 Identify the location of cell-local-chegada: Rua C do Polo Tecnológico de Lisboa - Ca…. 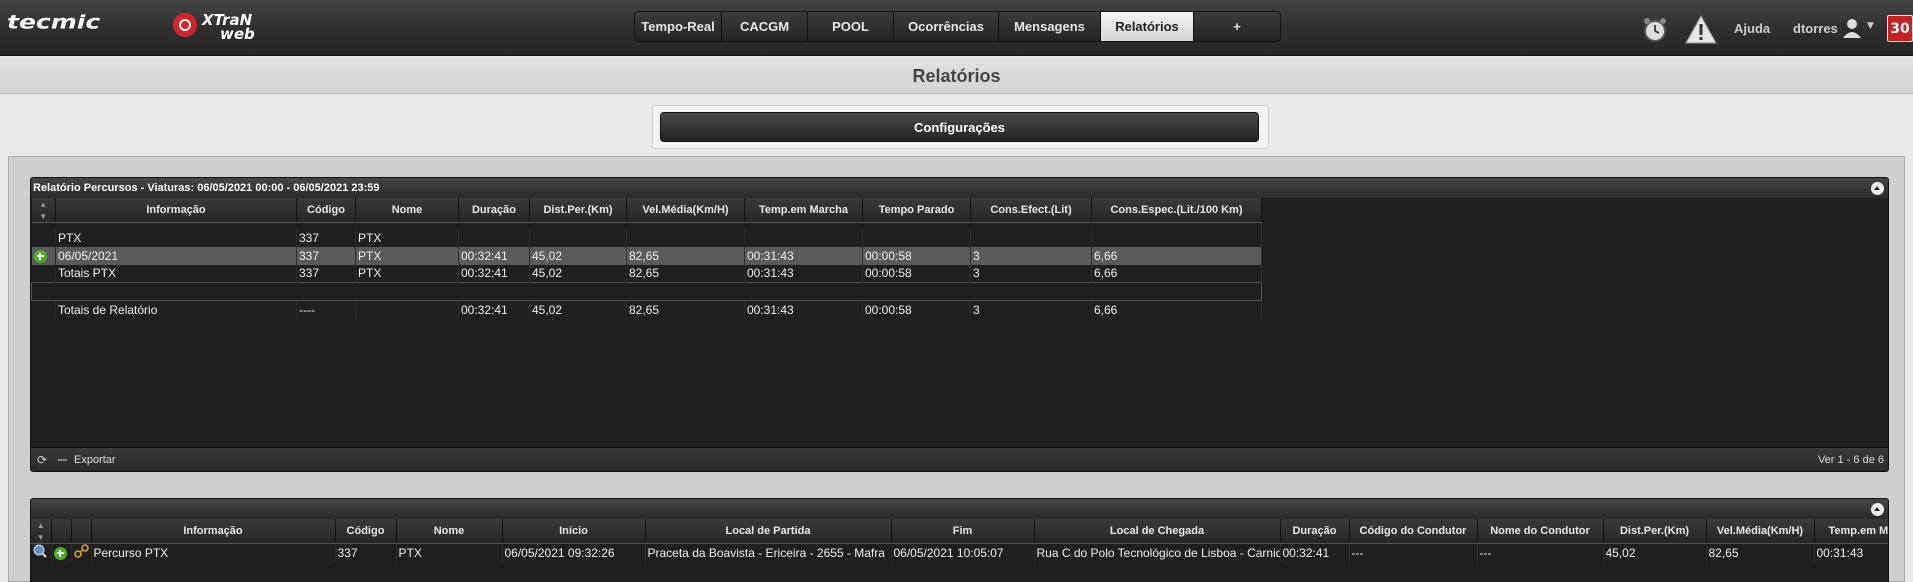
(1157, 552).